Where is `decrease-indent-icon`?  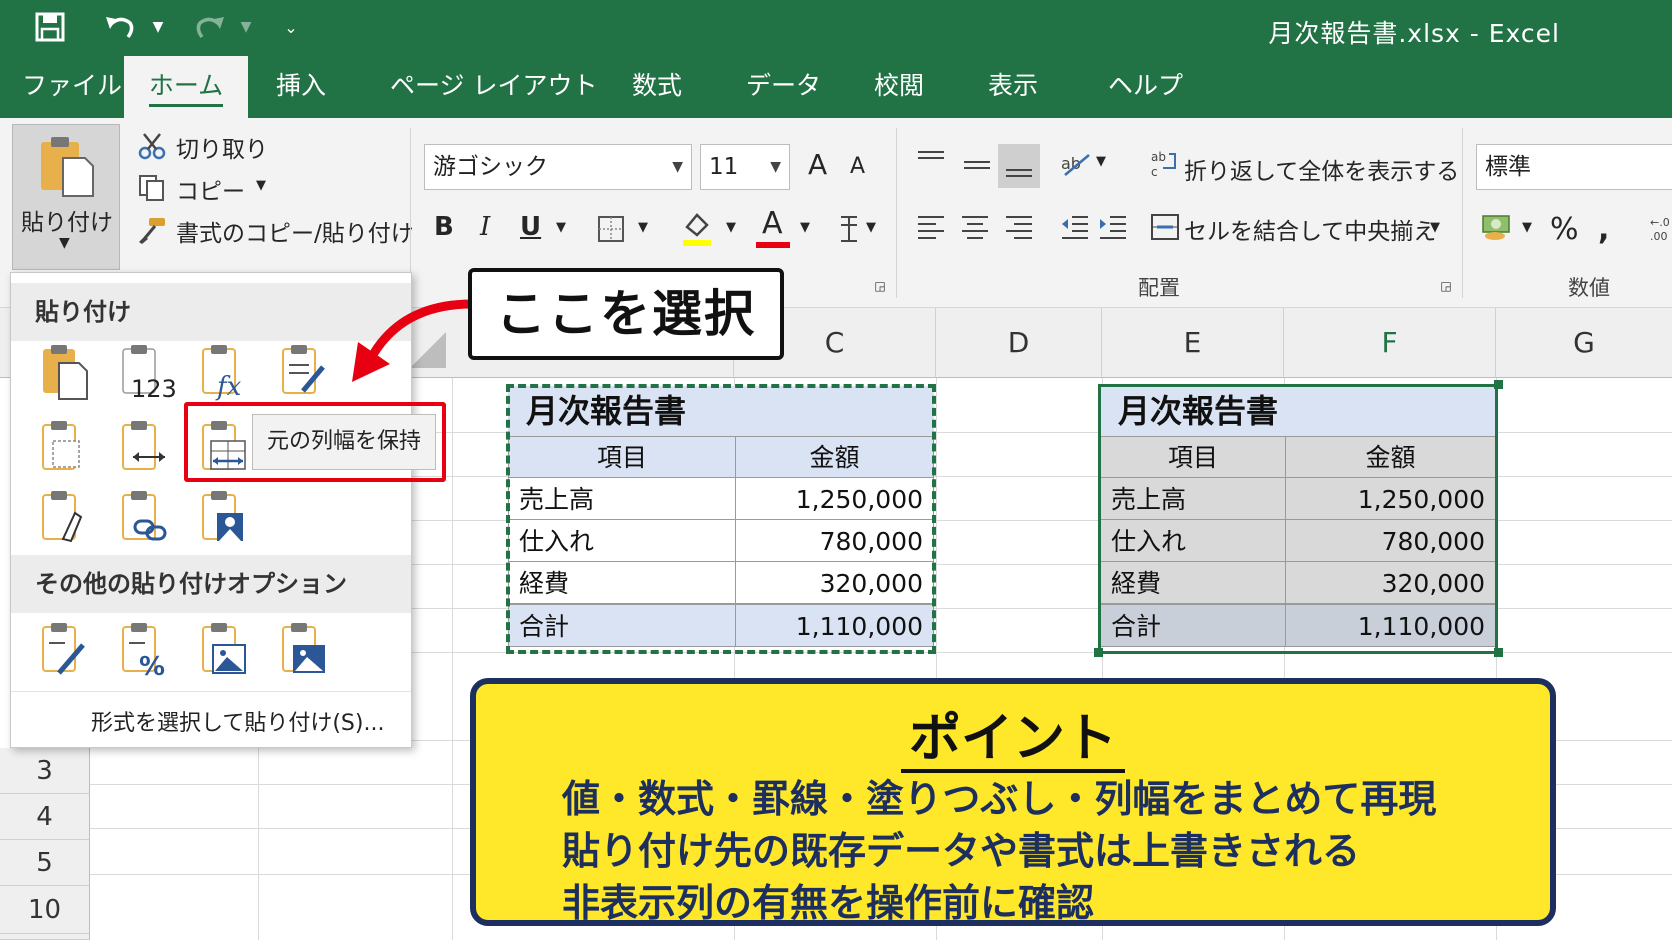 decrease-indent-icon is located at coordinates (1075, 227).